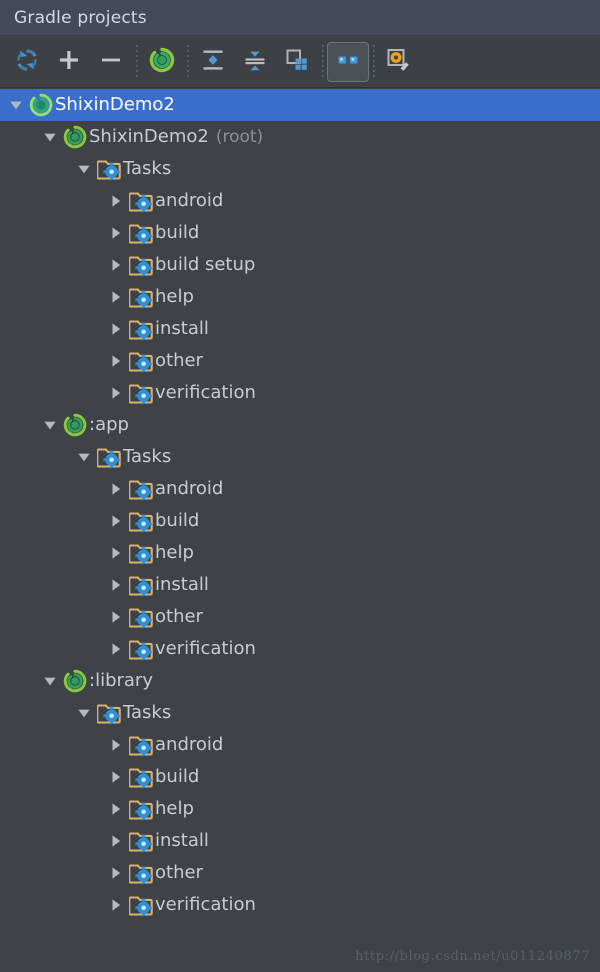 Image resolution: width=600 pixels, height=972 pixels. I want to click on tree-row-label: Tasks, so click(147, 456).